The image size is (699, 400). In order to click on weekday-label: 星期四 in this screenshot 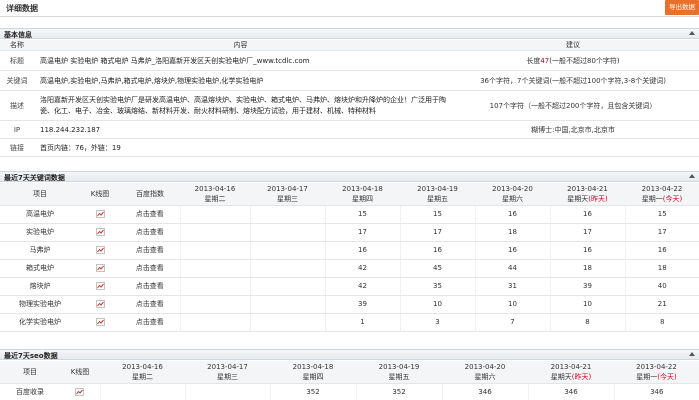, I will do `click(313, 376)`.